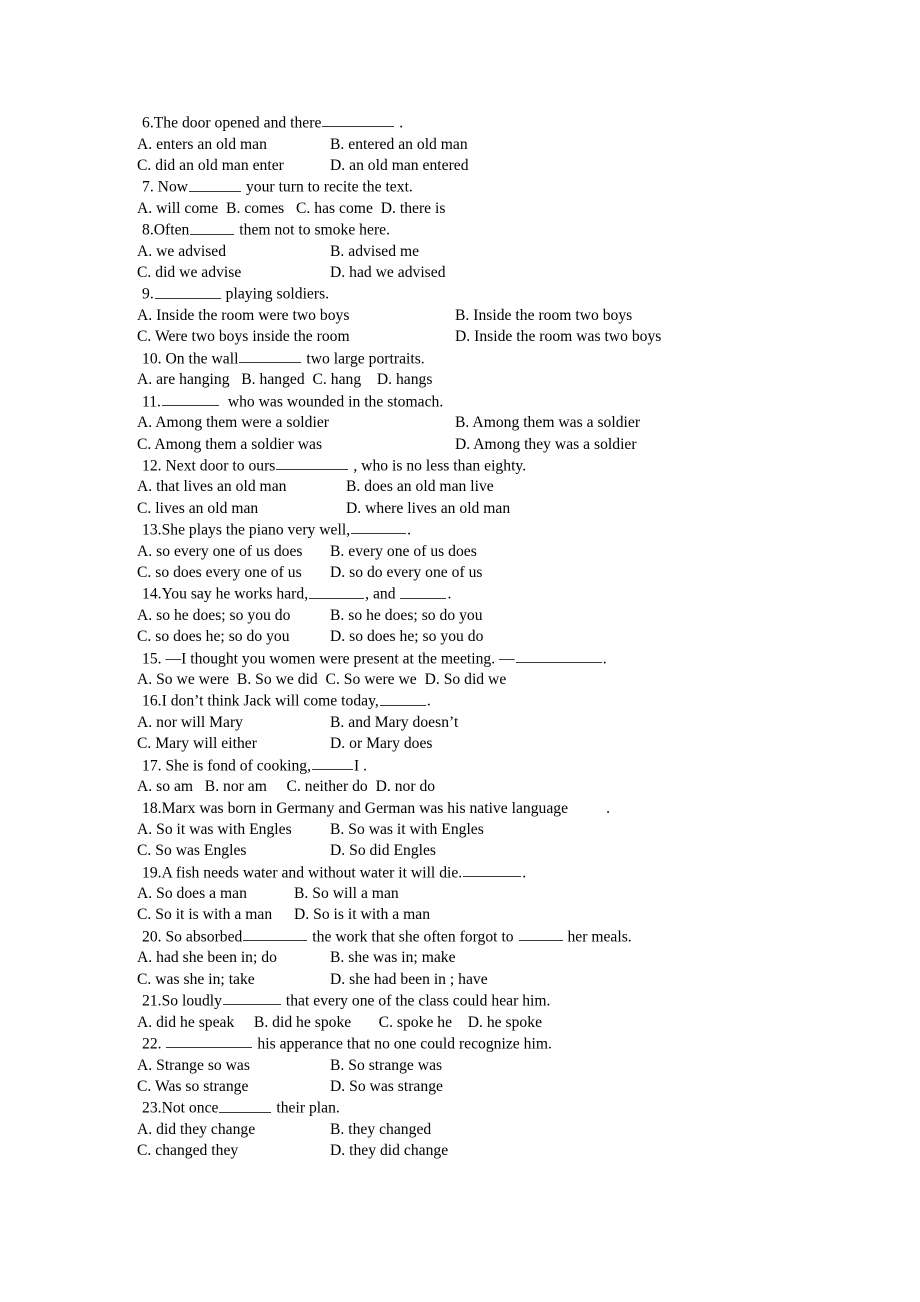 The image size is (920, 1302). What do you see at coordinates (362, 914) in the screenshot?
I see `option-d: D. So is it with a man` at bounding box center [362, 914].